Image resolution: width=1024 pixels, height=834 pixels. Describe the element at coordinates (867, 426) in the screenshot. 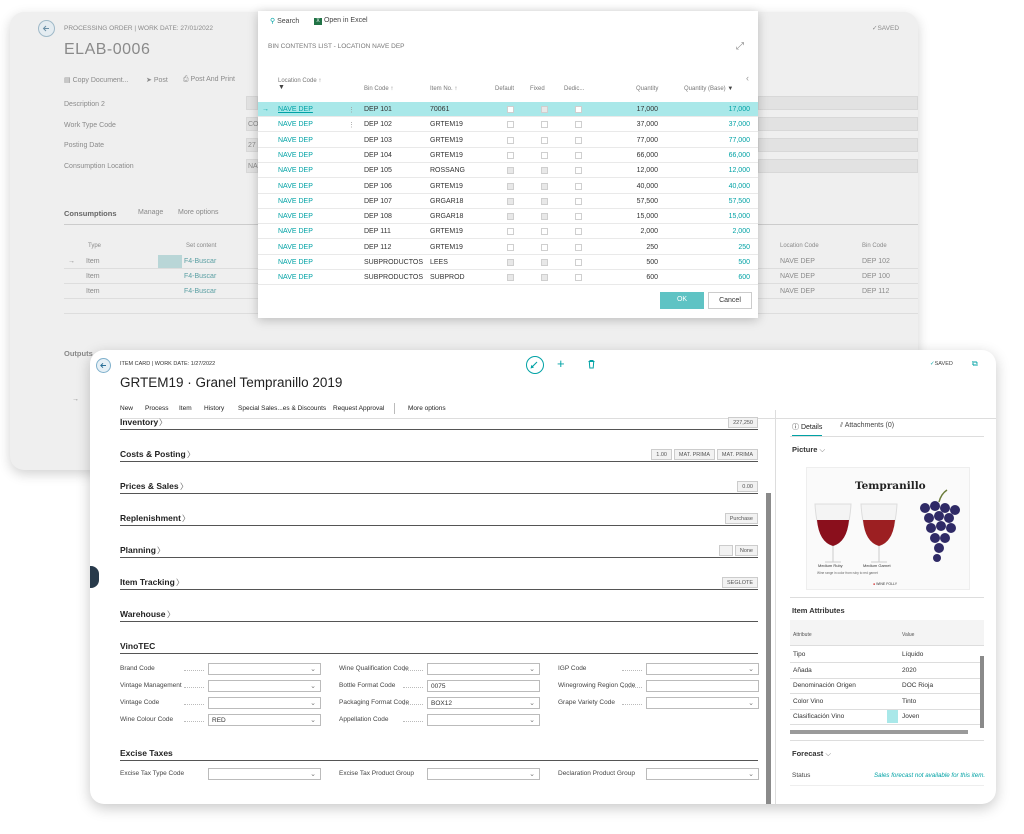

I see `tab-attachments: ⫽ Attachments (0)` at that location.